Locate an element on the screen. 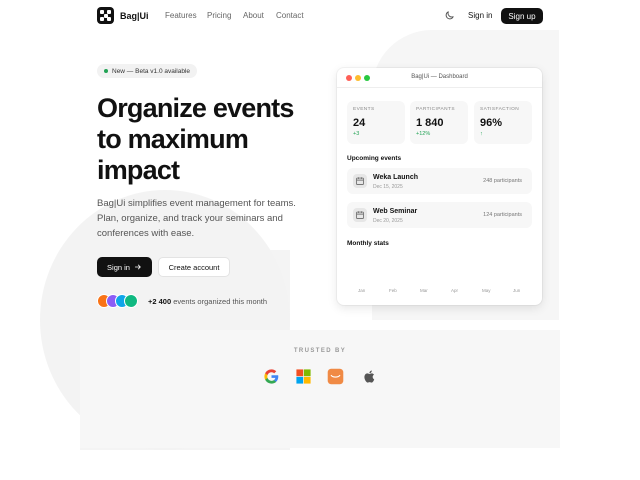  social-count: +2 400 is located at coordinates (160, 301).